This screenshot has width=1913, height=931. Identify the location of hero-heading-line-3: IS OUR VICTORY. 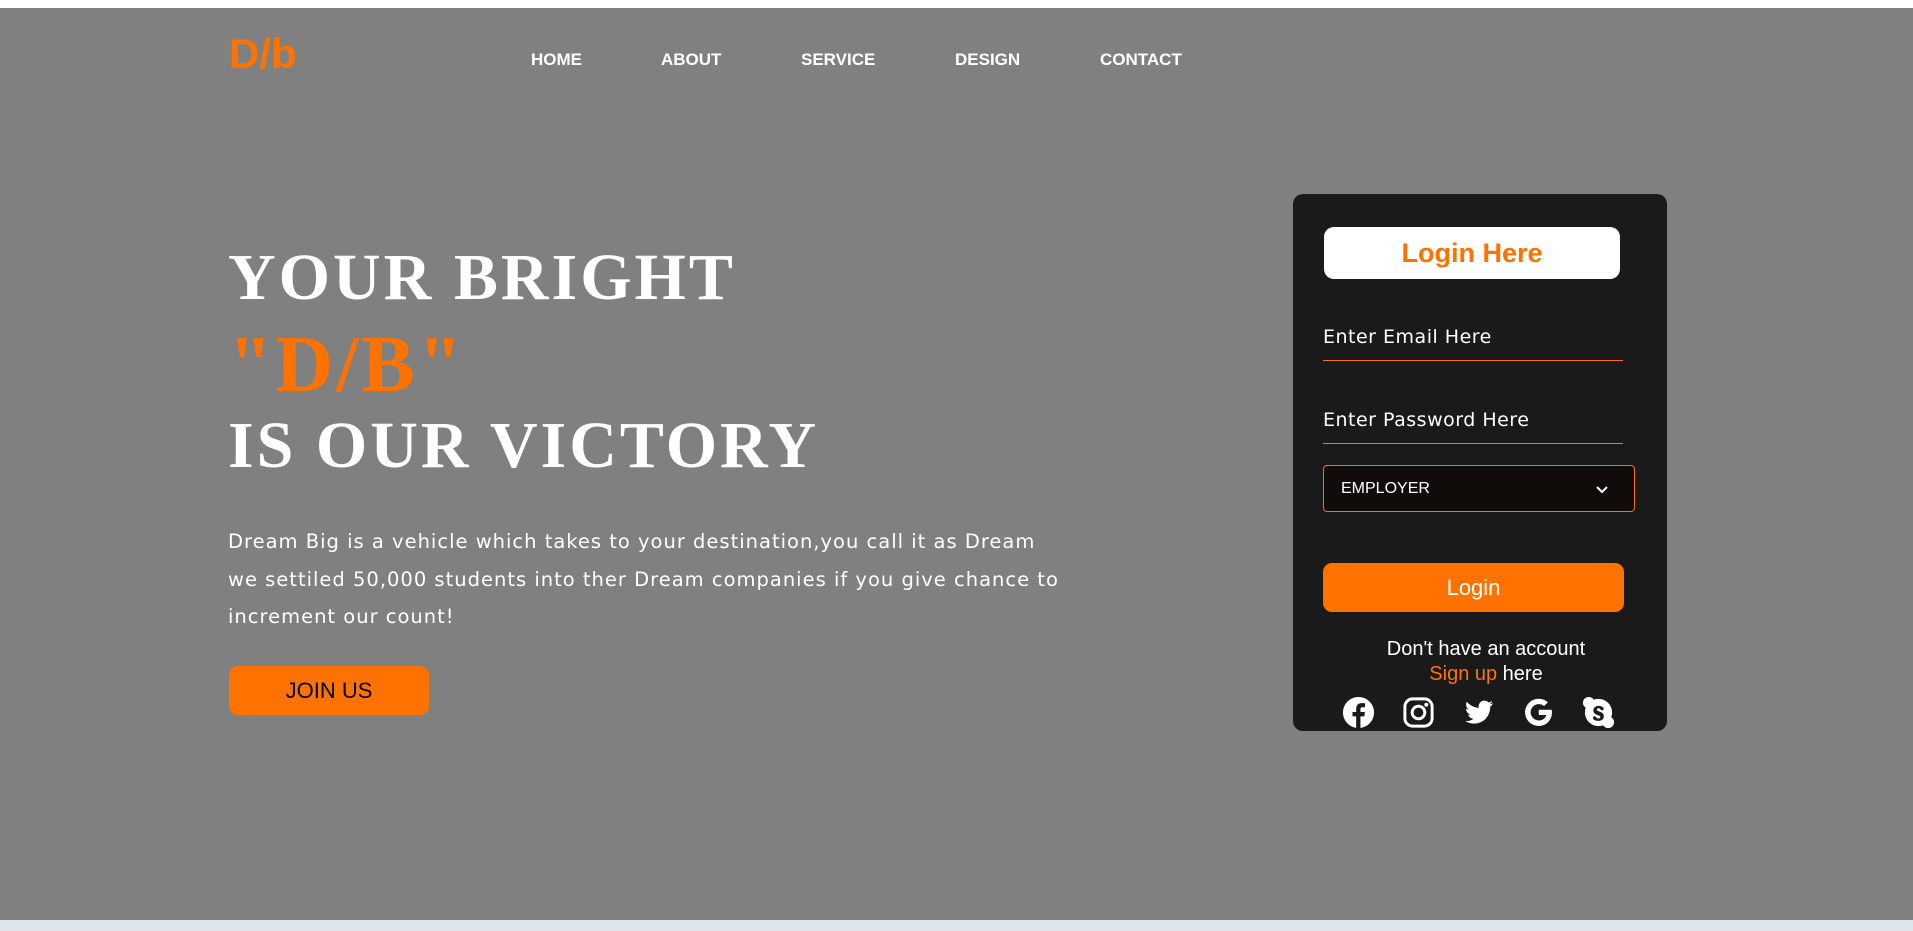
(524, 445).